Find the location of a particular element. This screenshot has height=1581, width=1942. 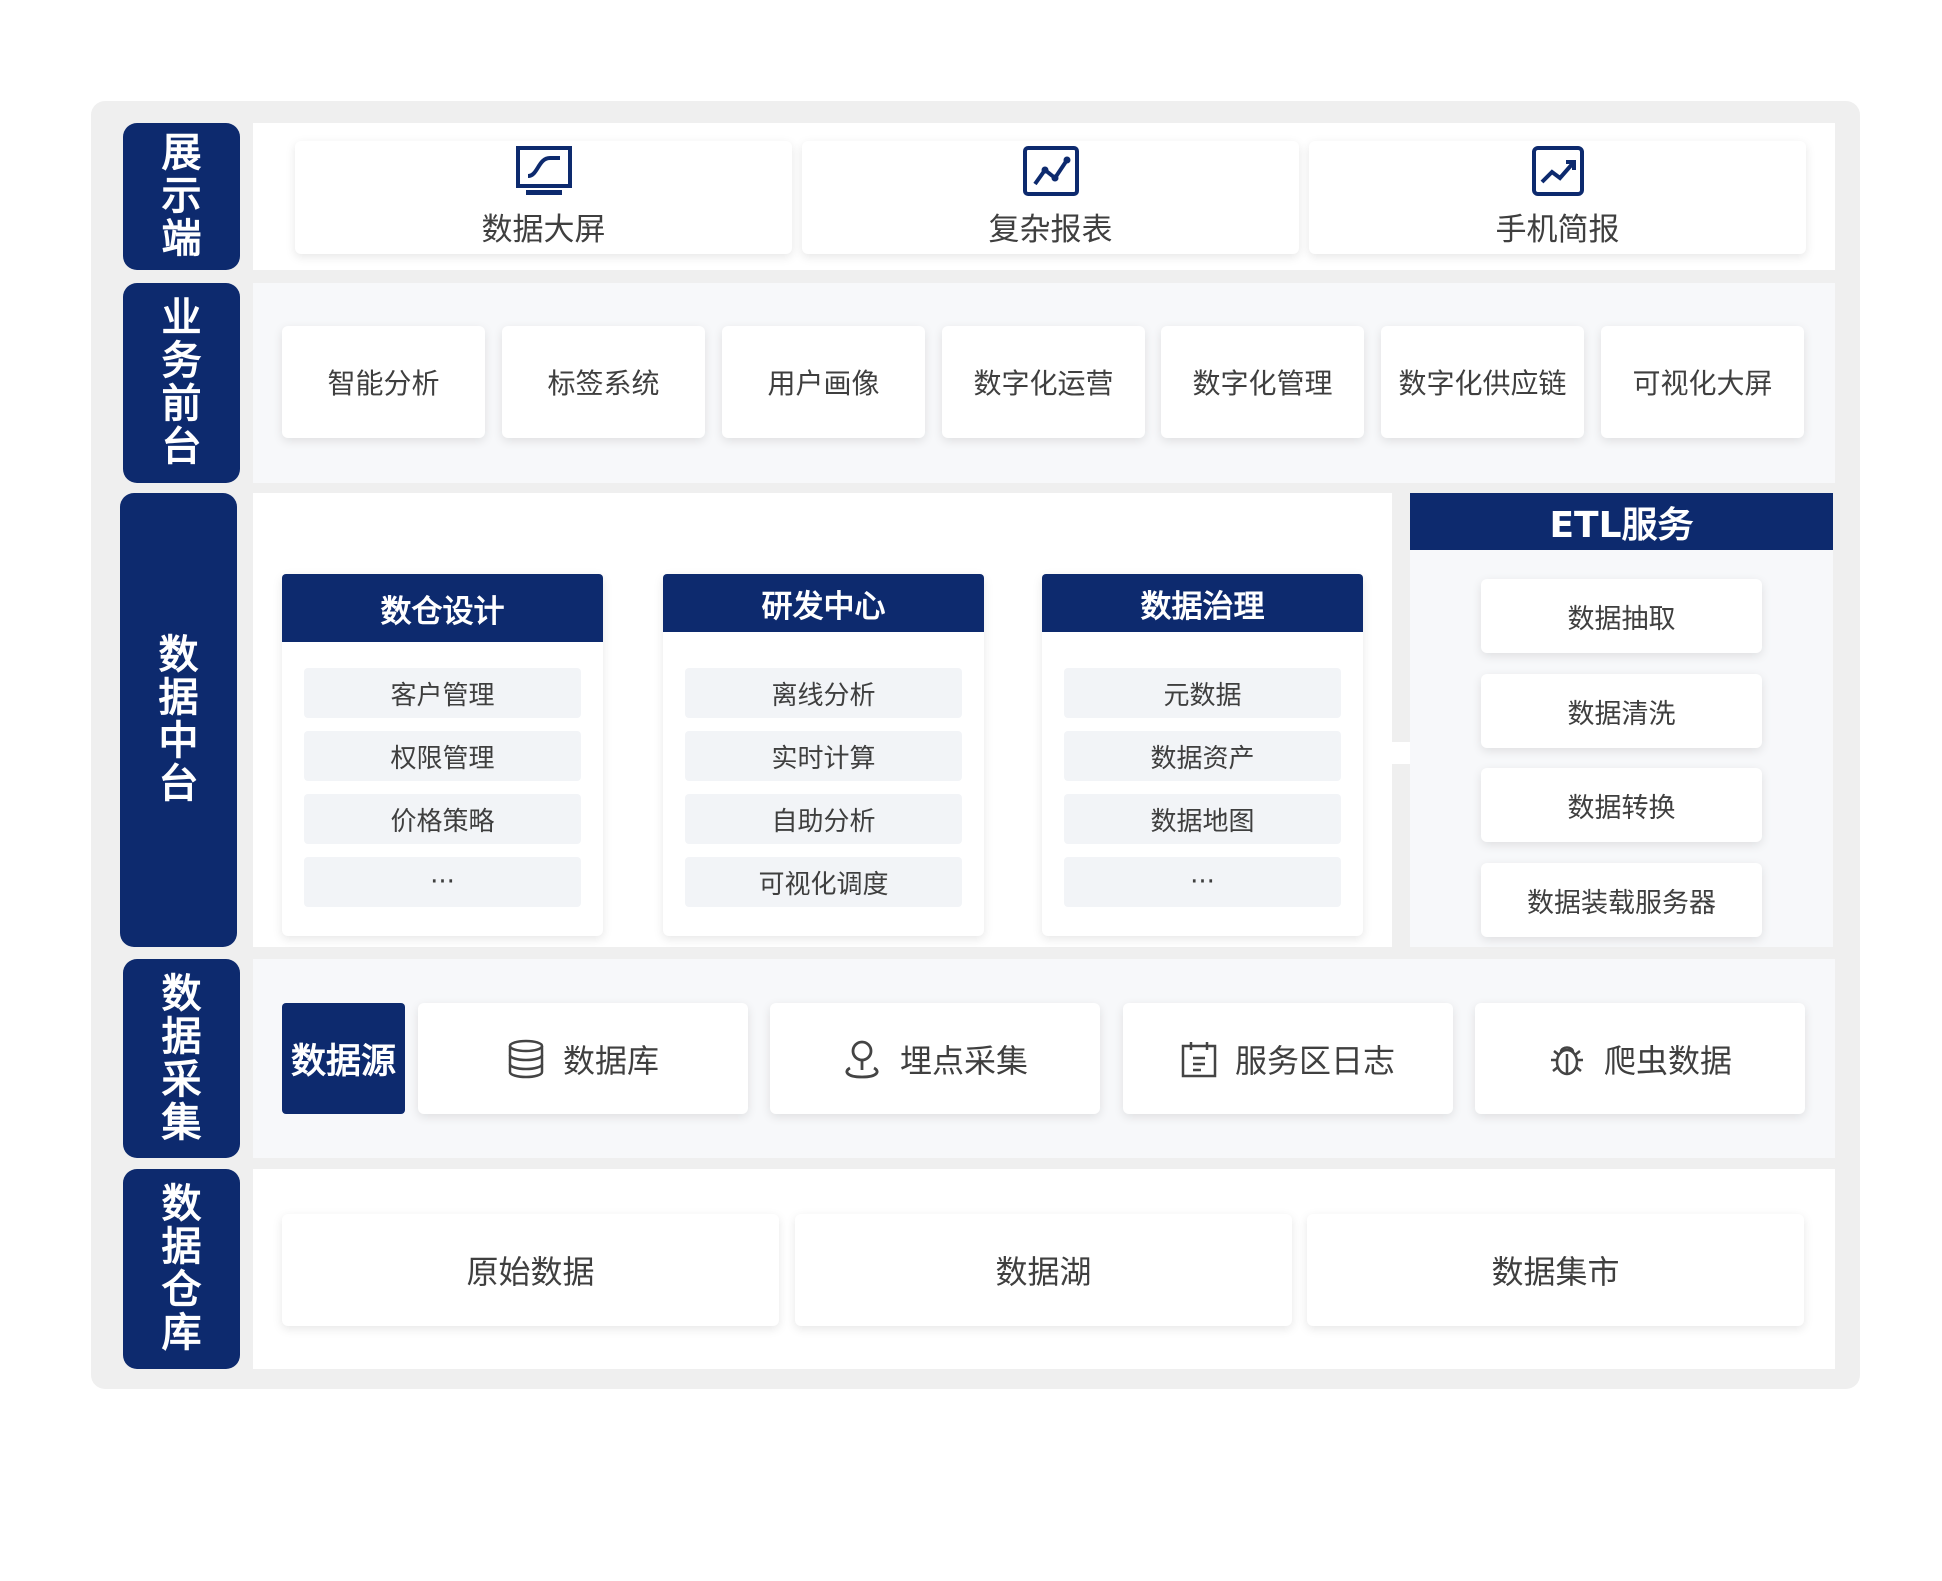

layer-label-collect: 数据采集 is located at coordinates (181, 1058).